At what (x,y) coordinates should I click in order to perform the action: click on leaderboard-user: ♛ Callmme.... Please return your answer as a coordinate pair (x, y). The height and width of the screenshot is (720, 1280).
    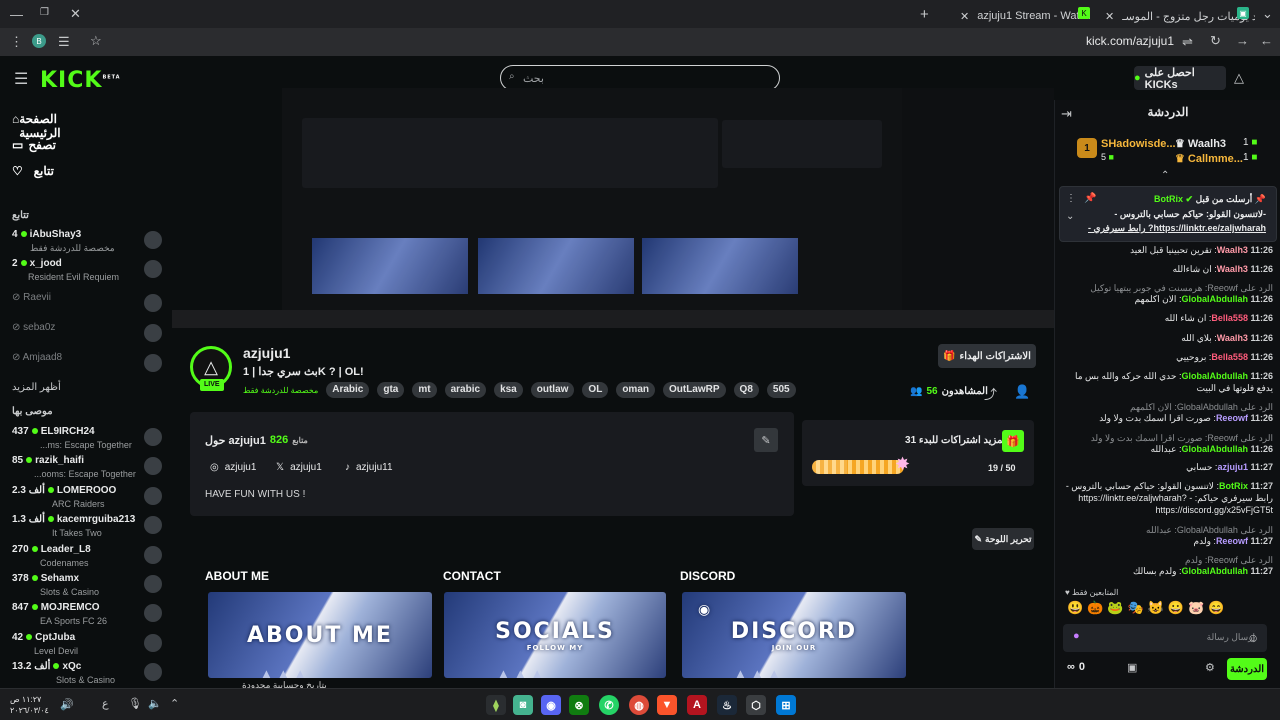
    Looking at the image, I should click on (1209, 158).